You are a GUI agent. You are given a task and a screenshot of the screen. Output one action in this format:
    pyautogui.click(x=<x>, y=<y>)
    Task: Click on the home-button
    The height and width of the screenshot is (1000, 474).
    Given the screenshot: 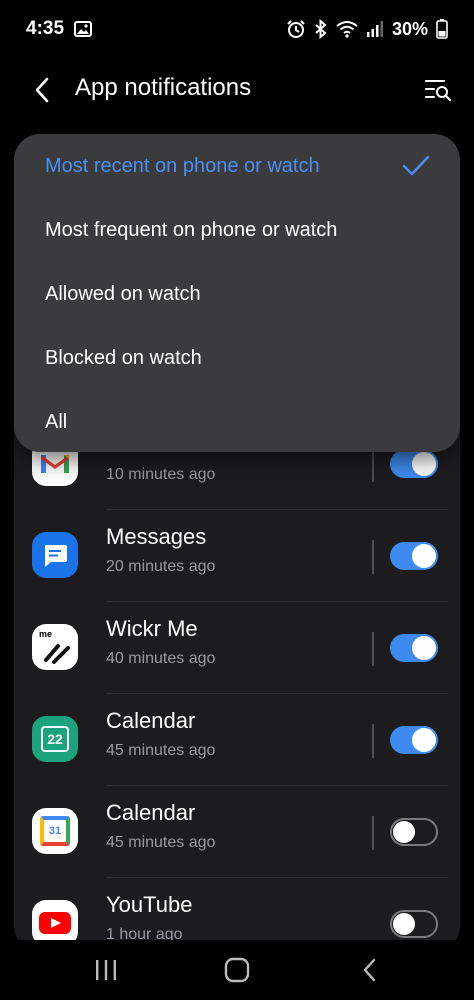 What is the action you would take?
    pyautogui.click(x=237, y=970)
    